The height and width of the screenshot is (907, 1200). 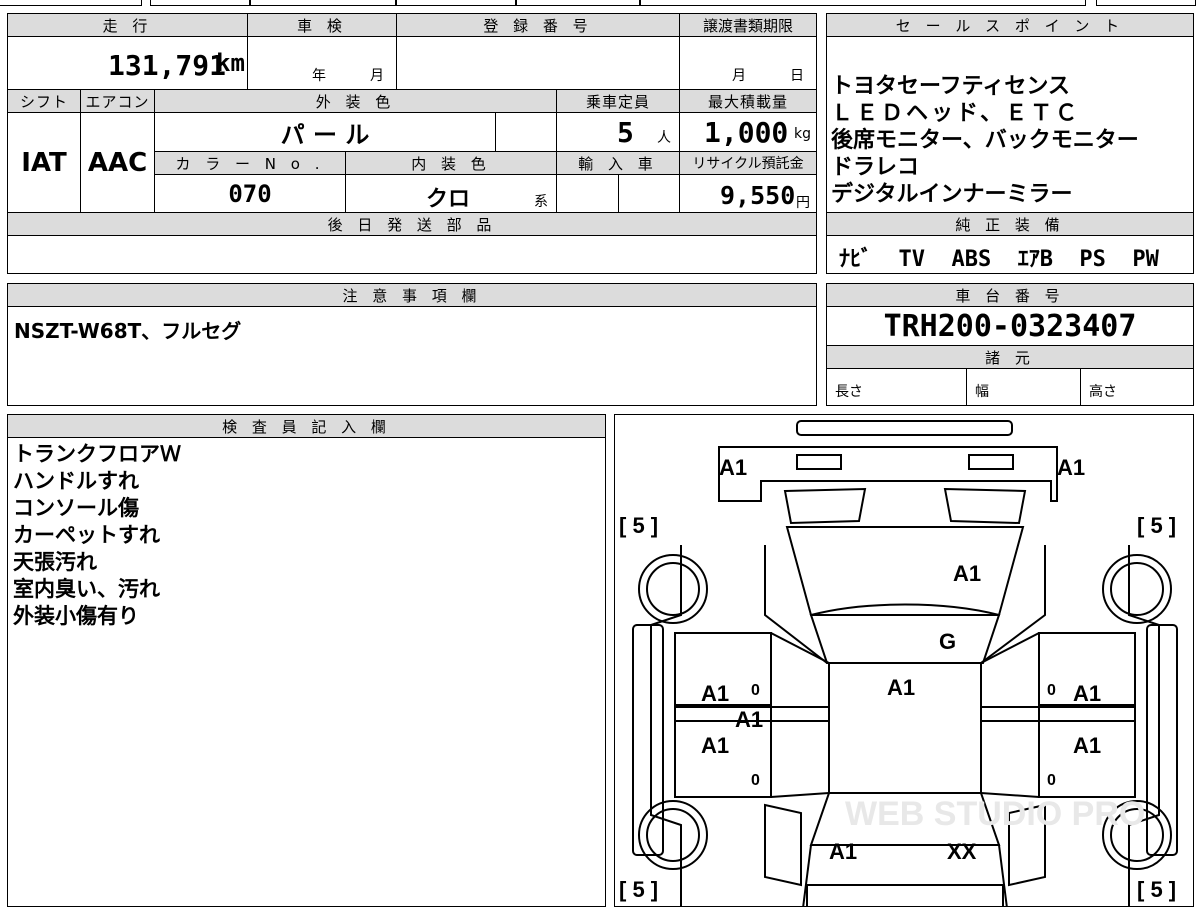 I want to click on mileage-header: 走 行, so click(x=127, y=25).